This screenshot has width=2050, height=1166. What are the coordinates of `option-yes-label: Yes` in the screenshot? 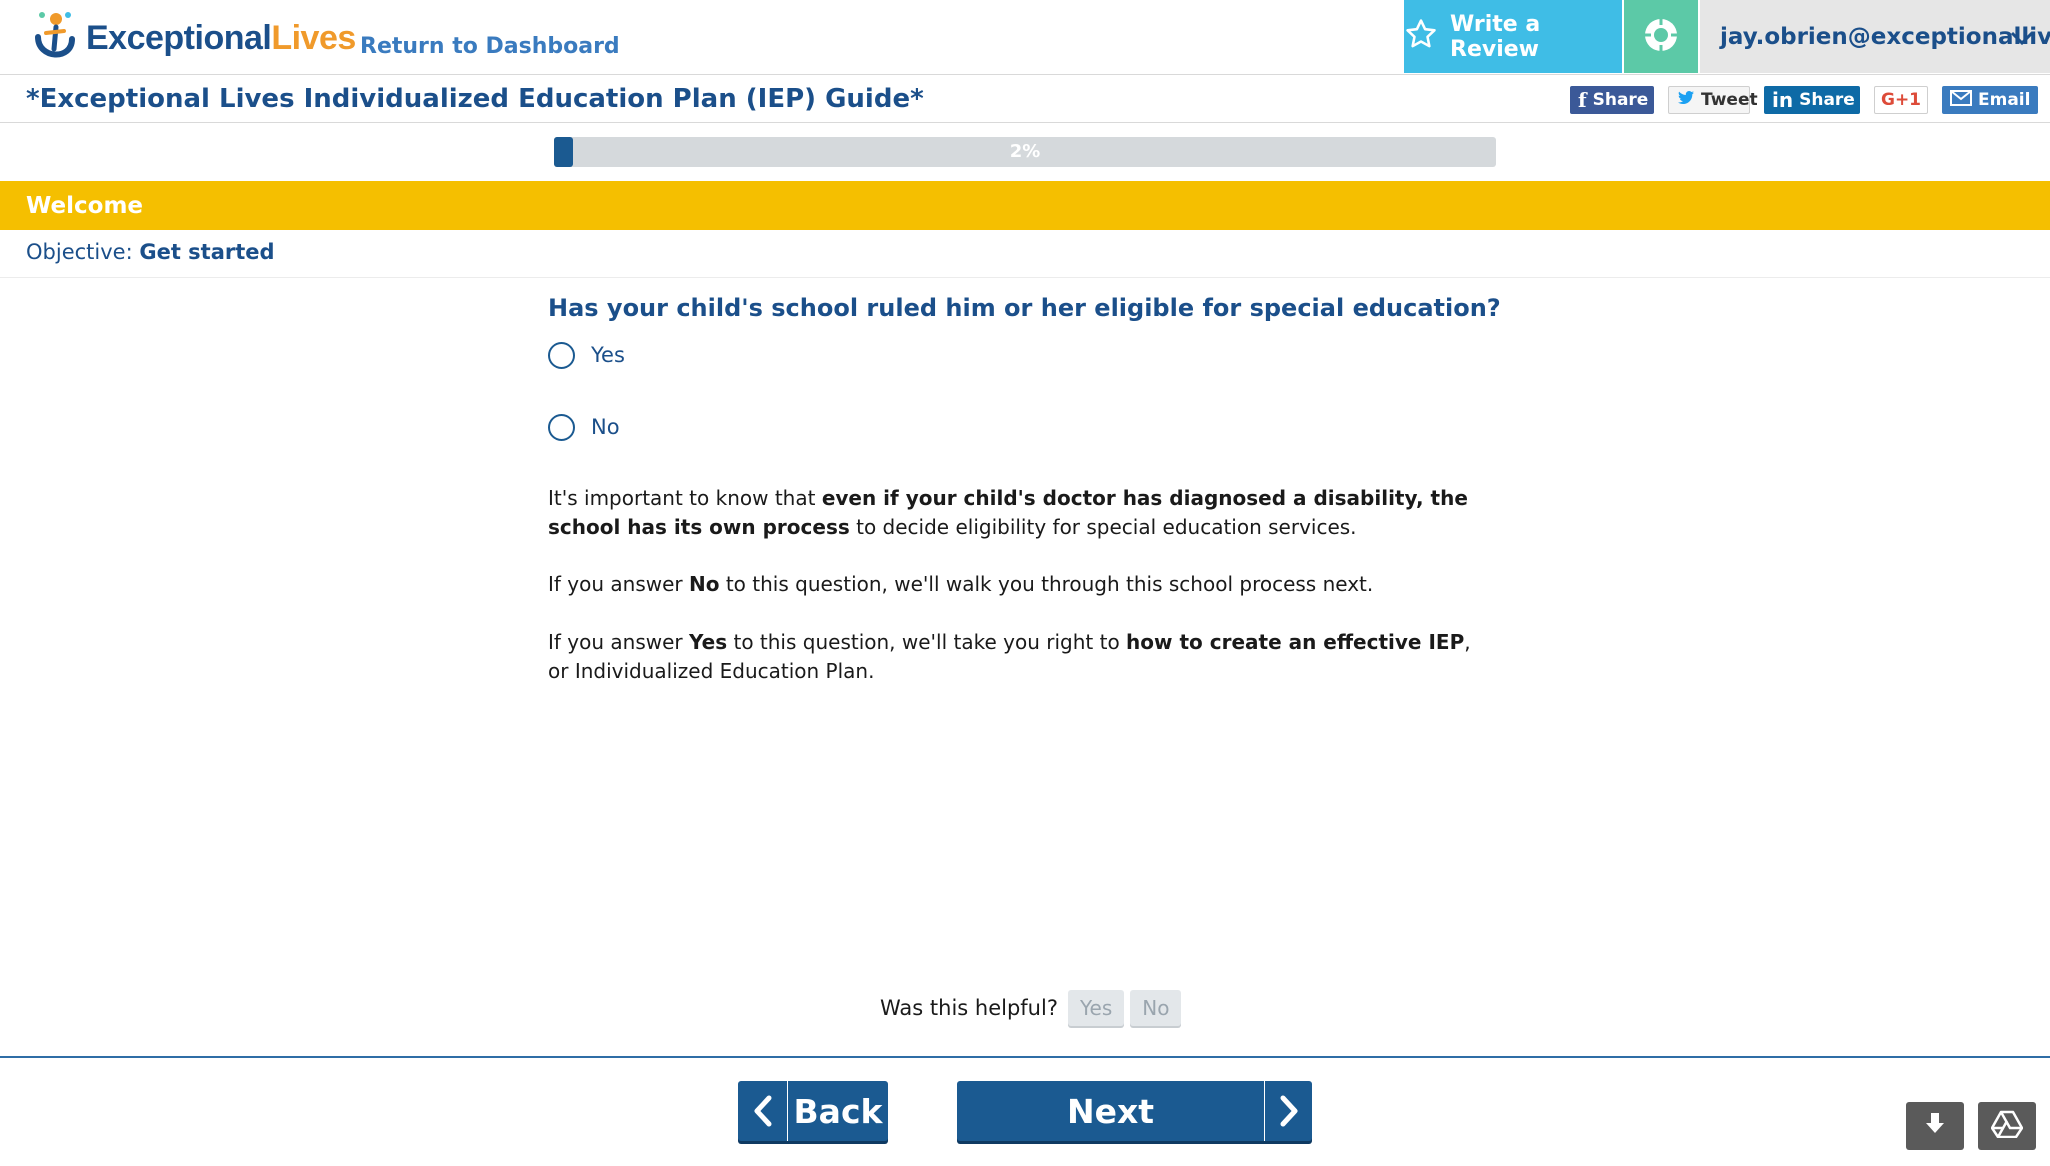 It's located at (608, 355).